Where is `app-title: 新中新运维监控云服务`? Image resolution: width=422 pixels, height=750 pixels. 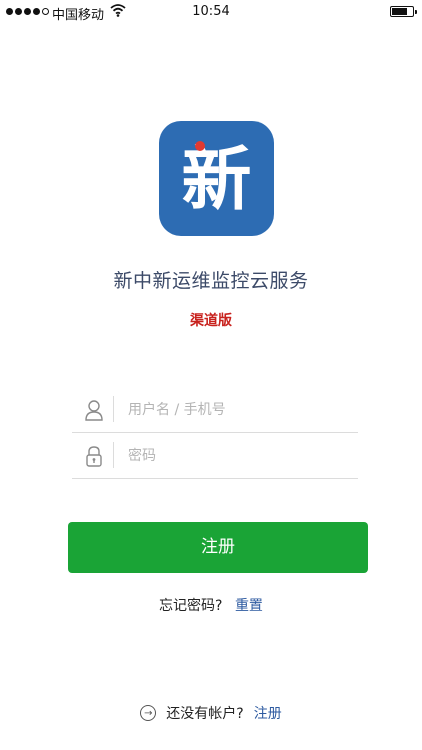 app-title: 新中新运维监控云服务 is located at coordinates (211, 281).